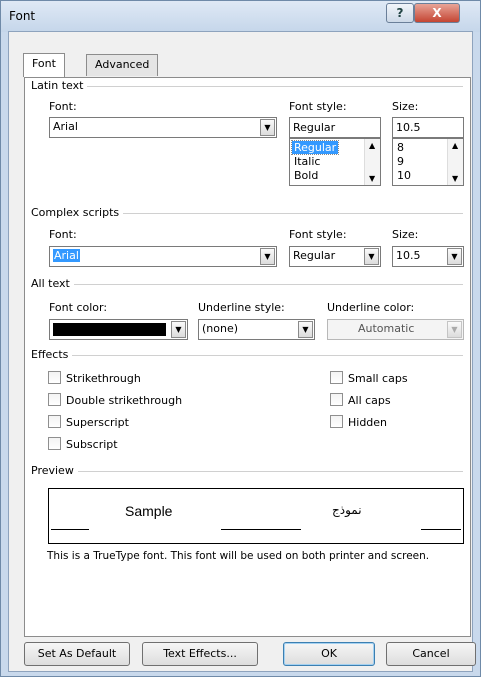 This screenshot has width=481, height=677. I want to click on list-item: Bold, so click(306, 175).